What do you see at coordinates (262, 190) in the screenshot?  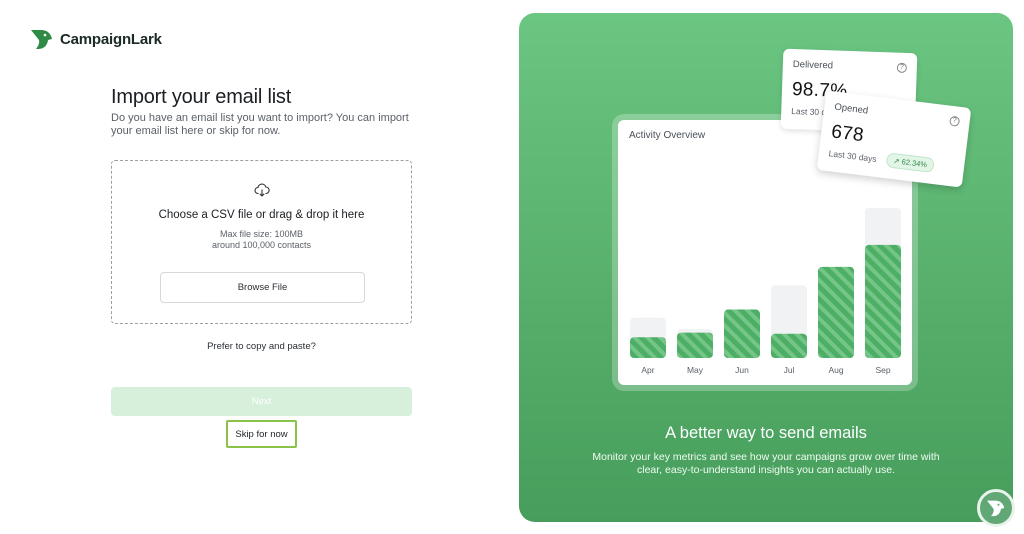 I see `cloud-download-icon` at bounding box center [262, 190].